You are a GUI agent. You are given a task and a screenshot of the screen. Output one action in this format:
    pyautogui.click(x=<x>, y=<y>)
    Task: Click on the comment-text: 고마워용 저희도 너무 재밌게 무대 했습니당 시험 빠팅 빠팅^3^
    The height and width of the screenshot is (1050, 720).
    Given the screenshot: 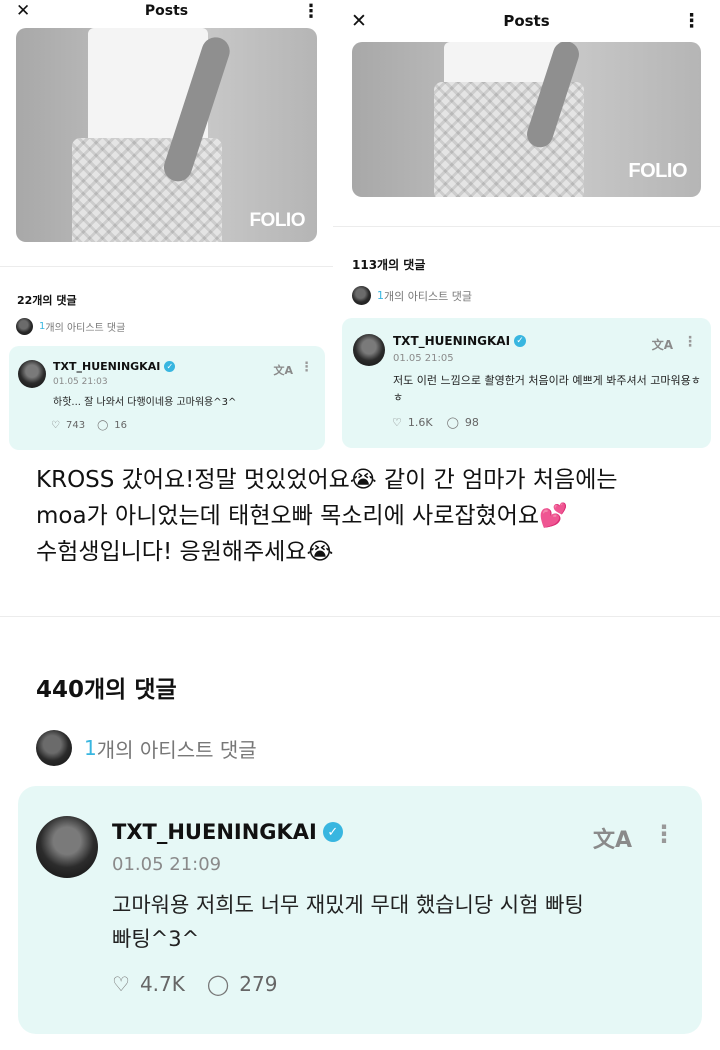 What is the action you would take?
    pyautogui.click(x=397, y=922)
    